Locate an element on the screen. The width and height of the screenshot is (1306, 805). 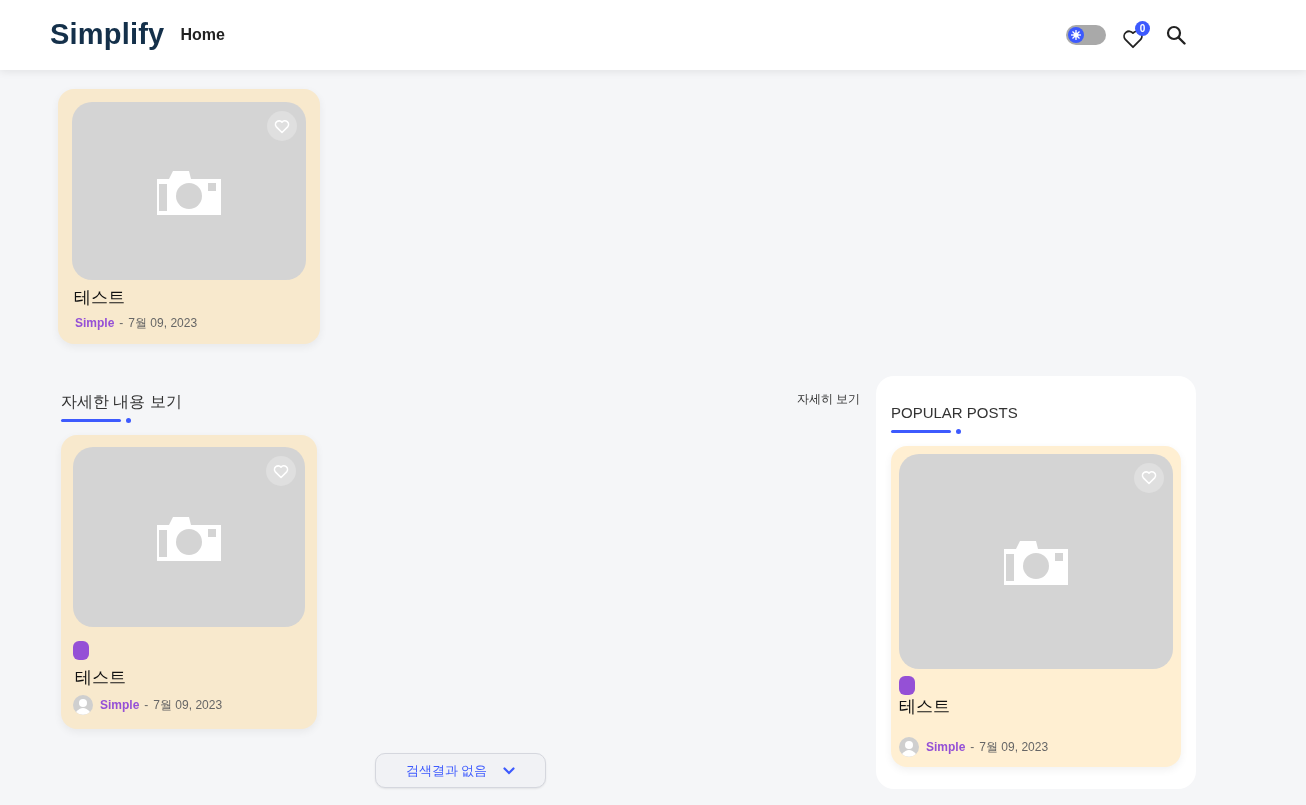
nav-link: Home is located at coordinates (202, 35).